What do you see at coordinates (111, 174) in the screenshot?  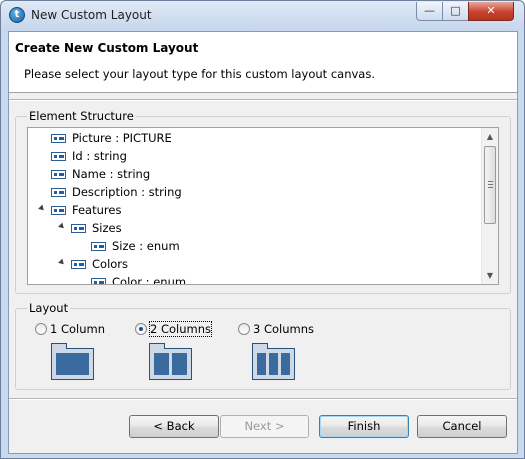 I see `tree-item-label: Name : string` at bounding box center [111, 174].